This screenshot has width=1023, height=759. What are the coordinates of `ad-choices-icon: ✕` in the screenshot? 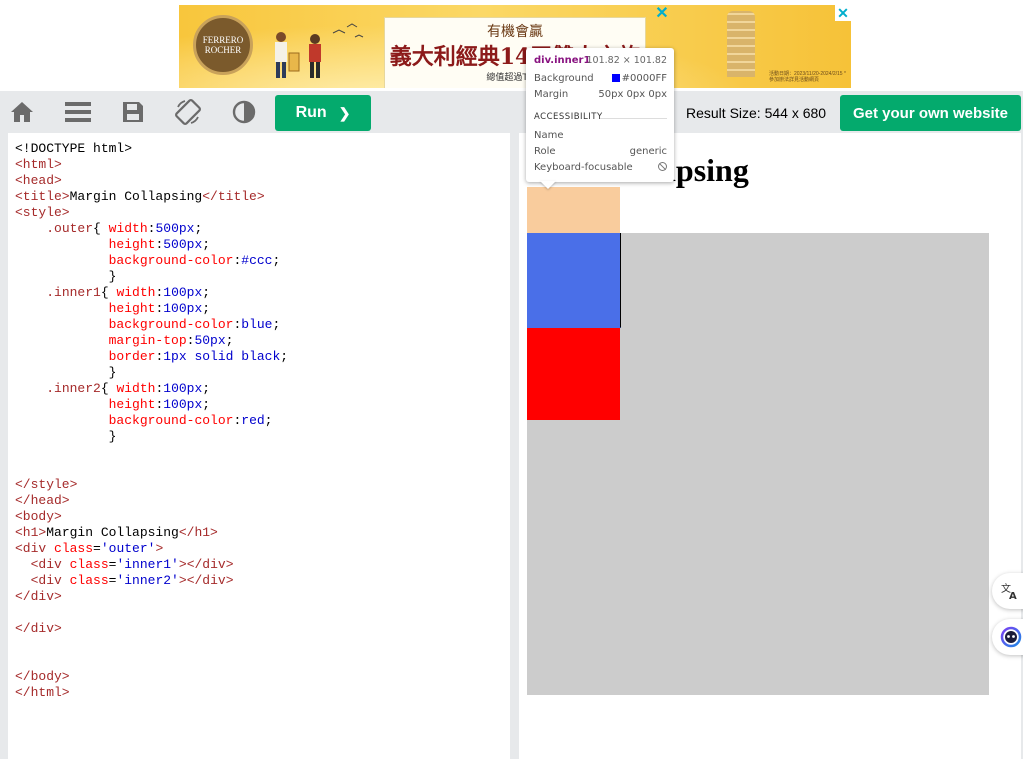 It's located at (662, 14).